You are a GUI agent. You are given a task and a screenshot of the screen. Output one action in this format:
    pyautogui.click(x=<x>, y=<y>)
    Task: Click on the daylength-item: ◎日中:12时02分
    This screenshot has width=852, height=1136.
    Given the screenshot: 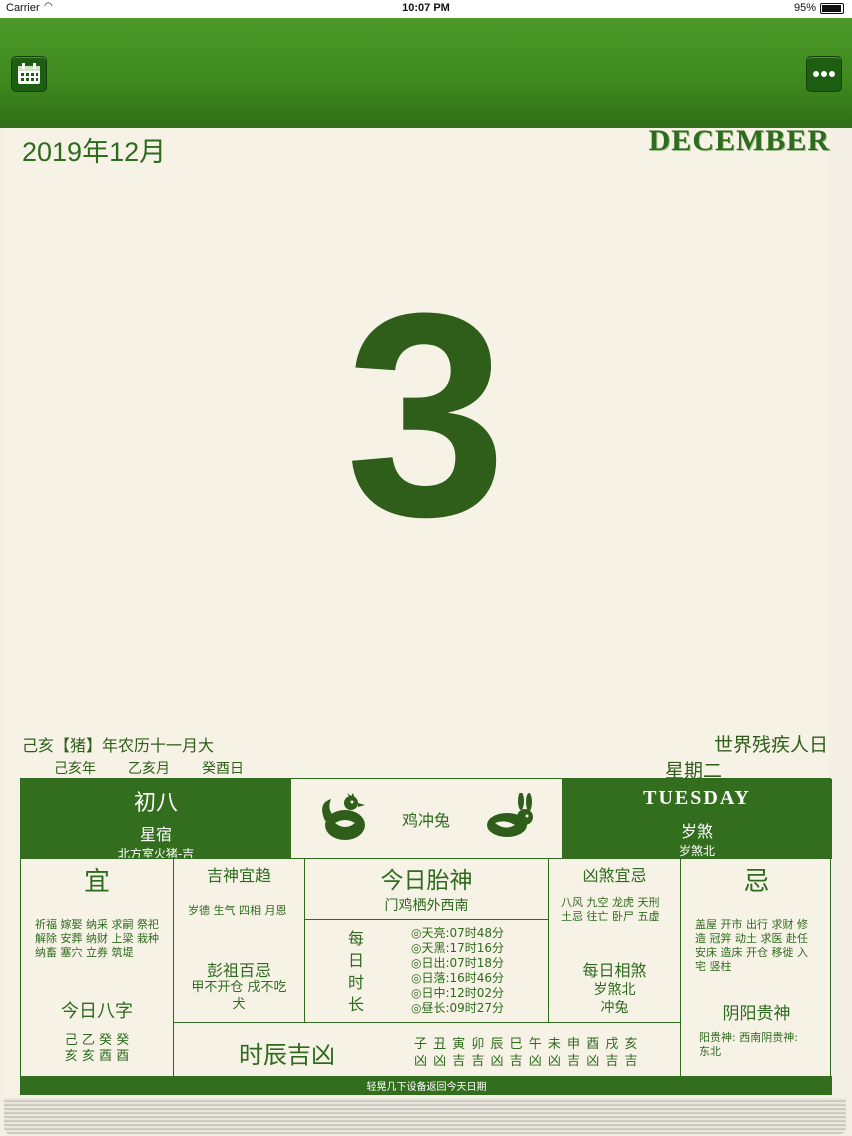 What is the action you would take?
    pyautogui.click(x=458, y=993)
    